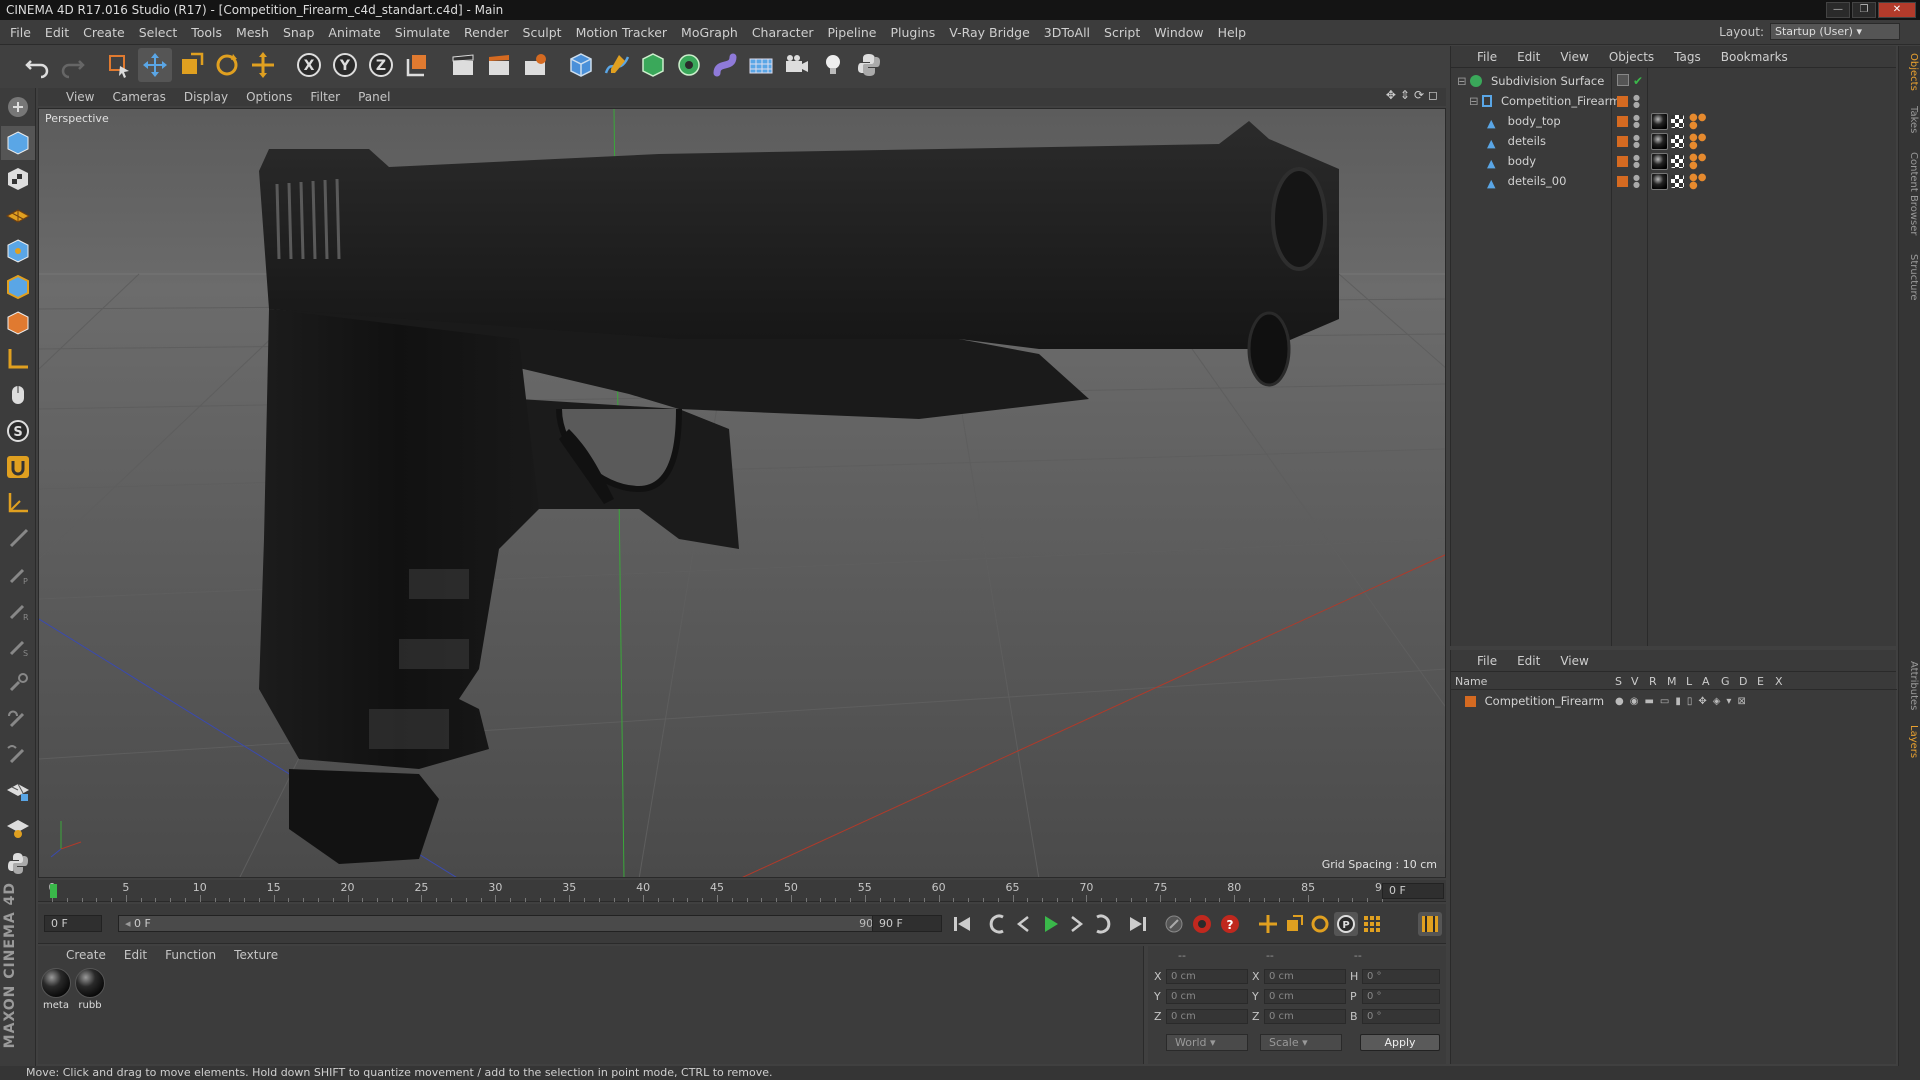  Describe the element at coordinates (1050, 924) in the screenshot. I see `play-button` at that location.